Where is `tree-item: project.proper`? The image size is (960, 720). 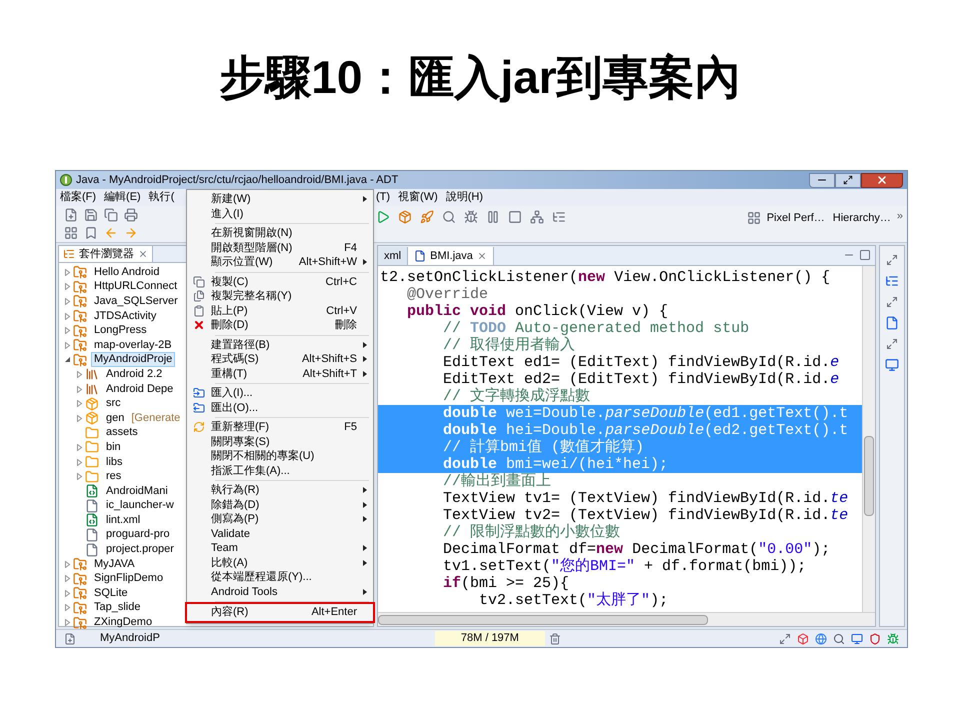 tree-item: project.proper is located at coordinates (140, 550).